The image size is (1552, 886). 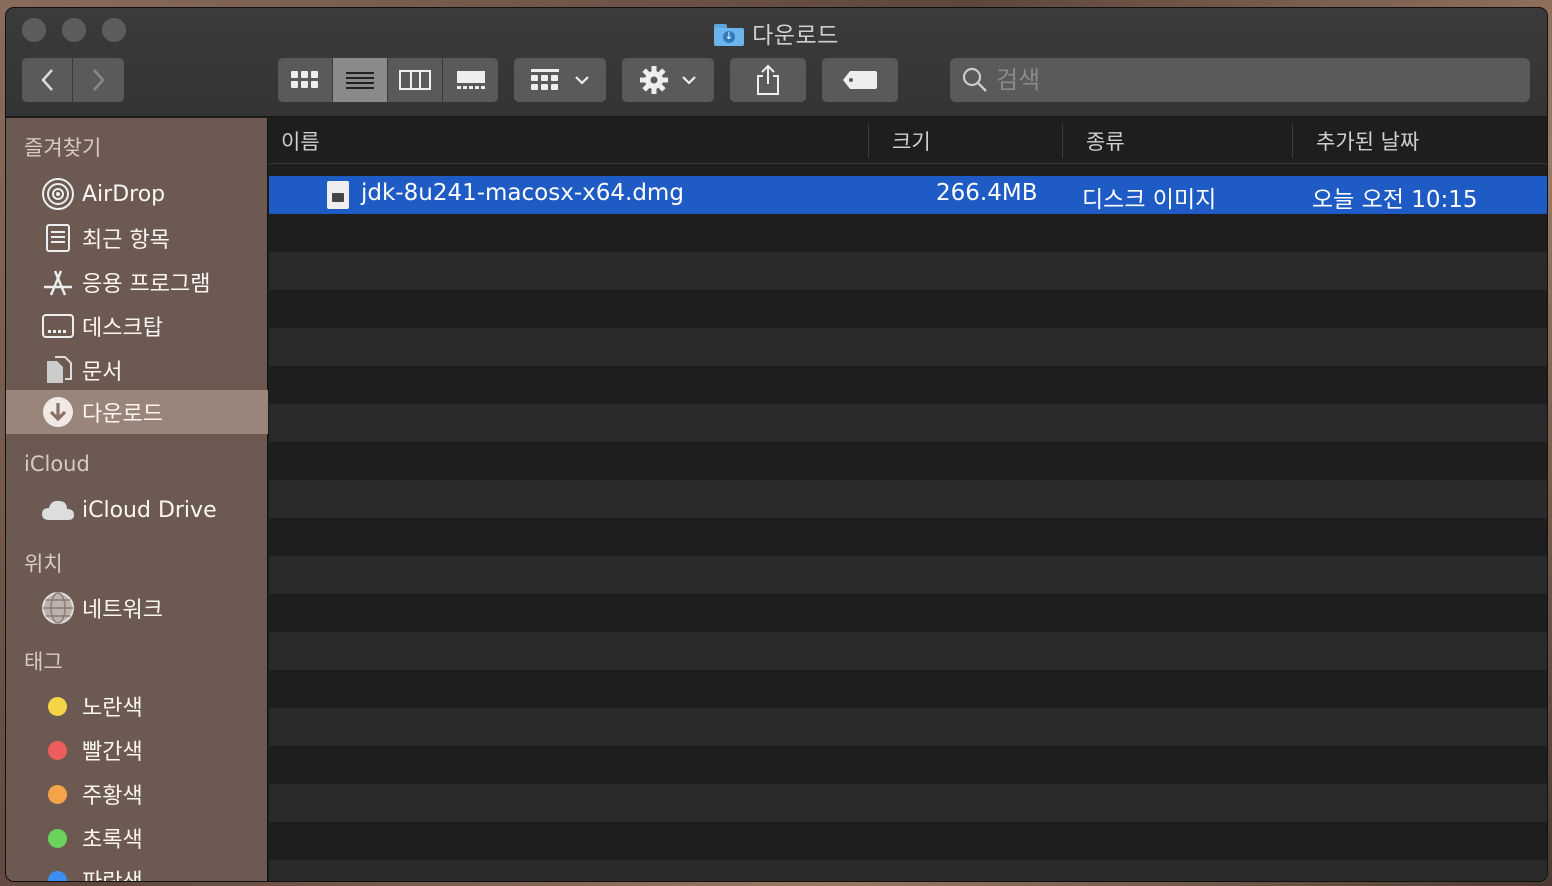 I want to click on sidebar-tag-red: 빨간색, so click(x=137, y=750).